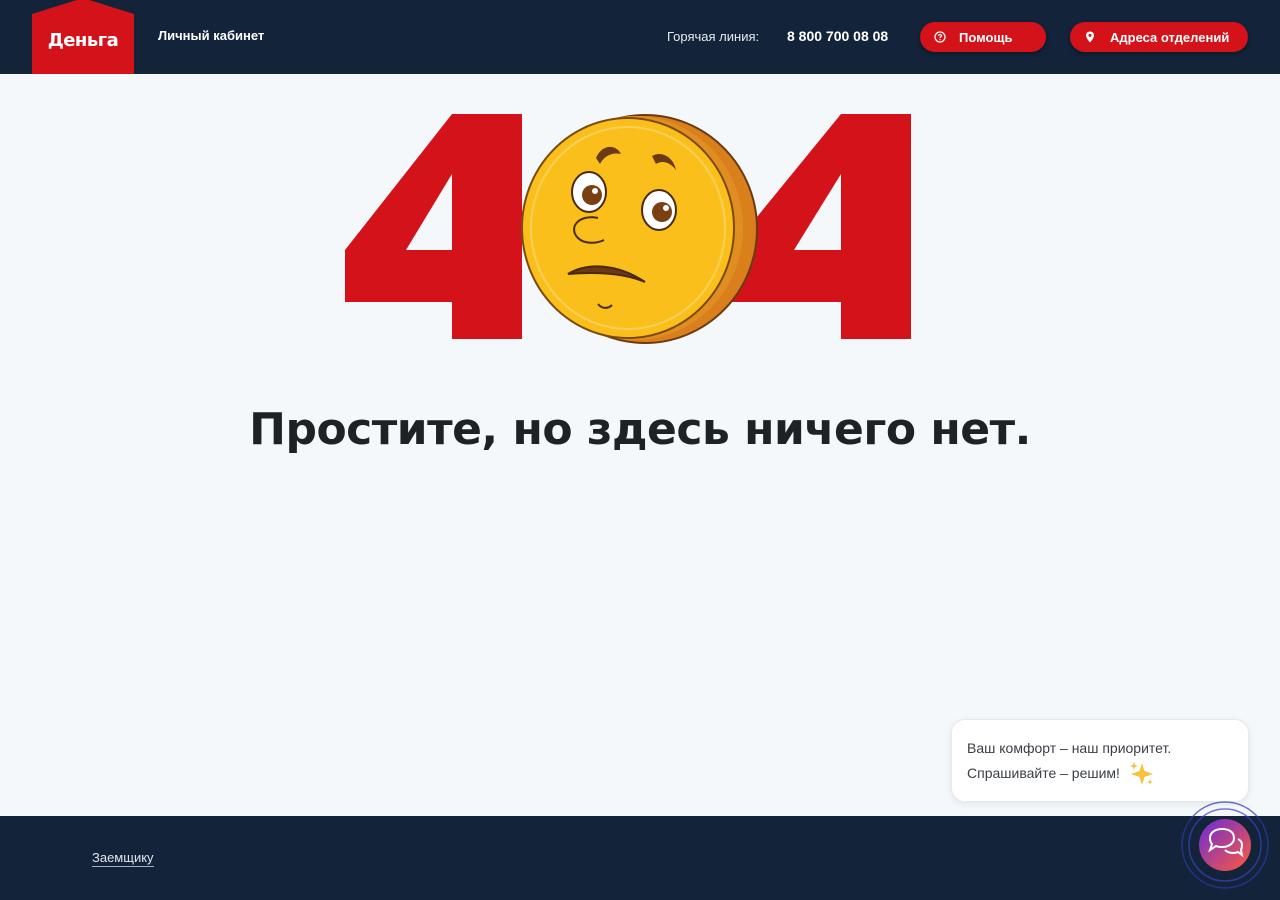 The width and height of the screenshot is (1280, 900). I want to click on branch-addresses-button: Адреса отделений, so click(1159, 37).